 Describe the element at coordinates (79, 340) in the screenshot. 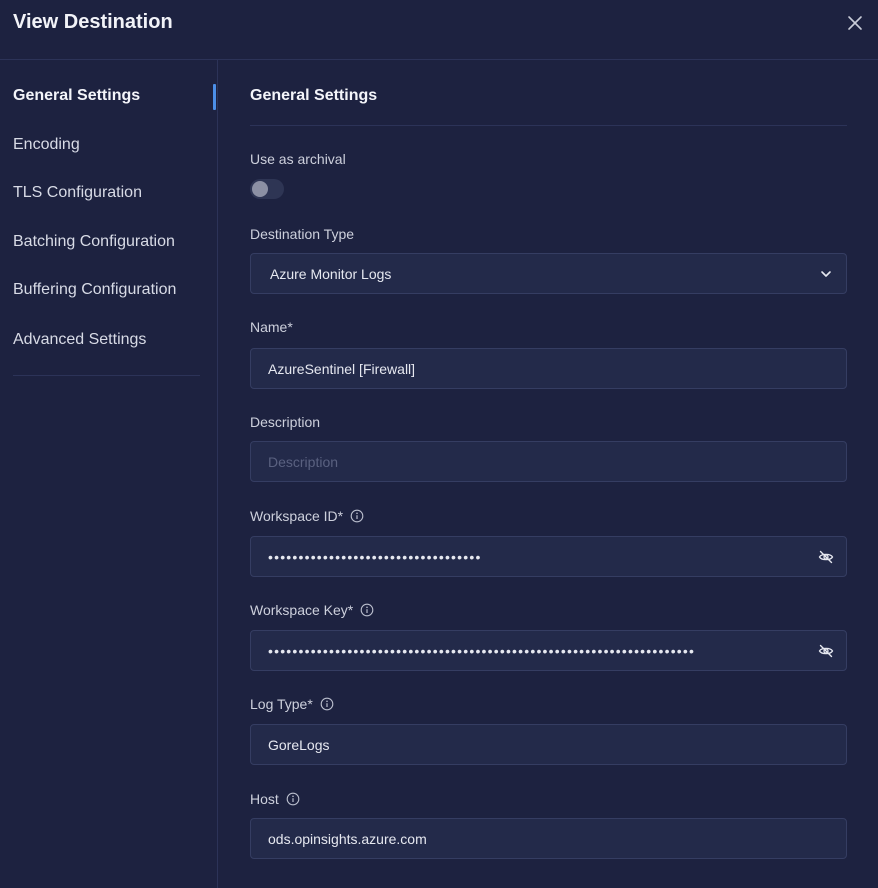

I see `sidebar-item-advanced-settings: Advanced Settings` at that location.